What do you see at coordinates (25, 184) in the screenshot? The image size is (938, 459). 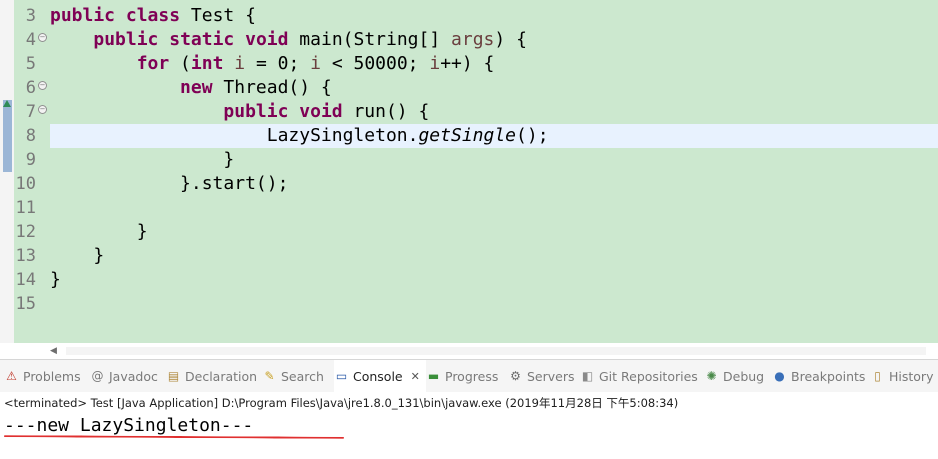 I see `line-number: 10` at bounding box center [25, 184].